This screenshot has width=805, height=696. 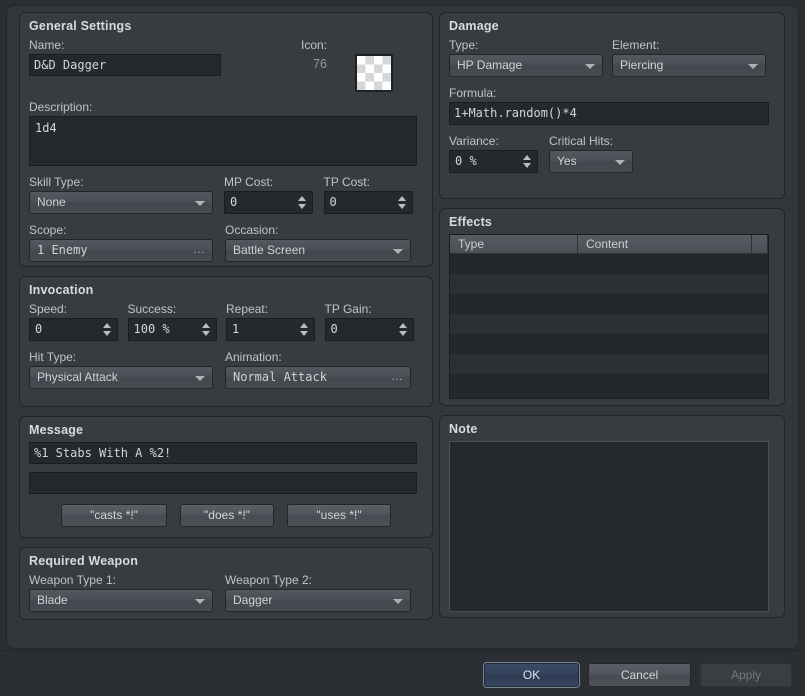 I want to click on message-preset-does-button: "does *!", so click(x=227, y=515).